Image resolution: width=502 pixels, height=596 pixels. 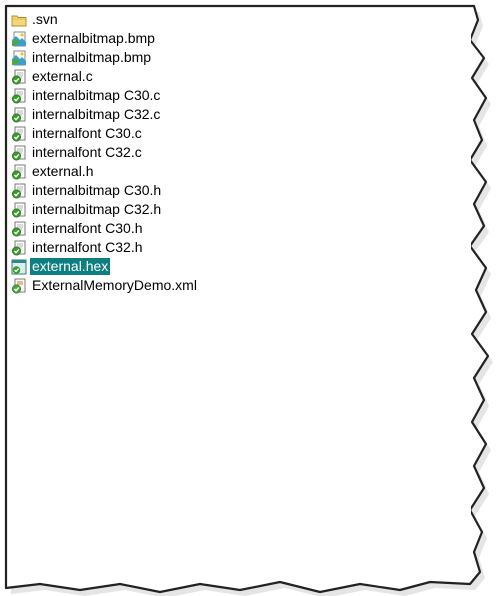 I want to click on file-item: internalbitmap C32.c, so click(x=240, y=114).